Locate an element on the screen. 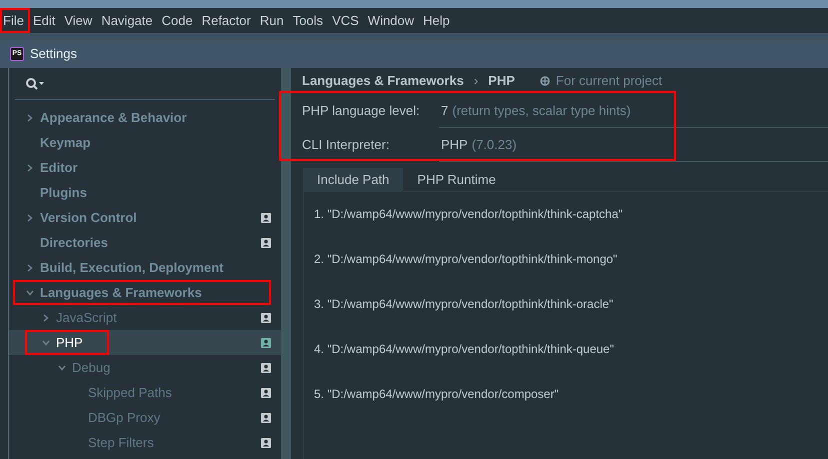  scope-label: For current project is located at coordinates (609, 81).